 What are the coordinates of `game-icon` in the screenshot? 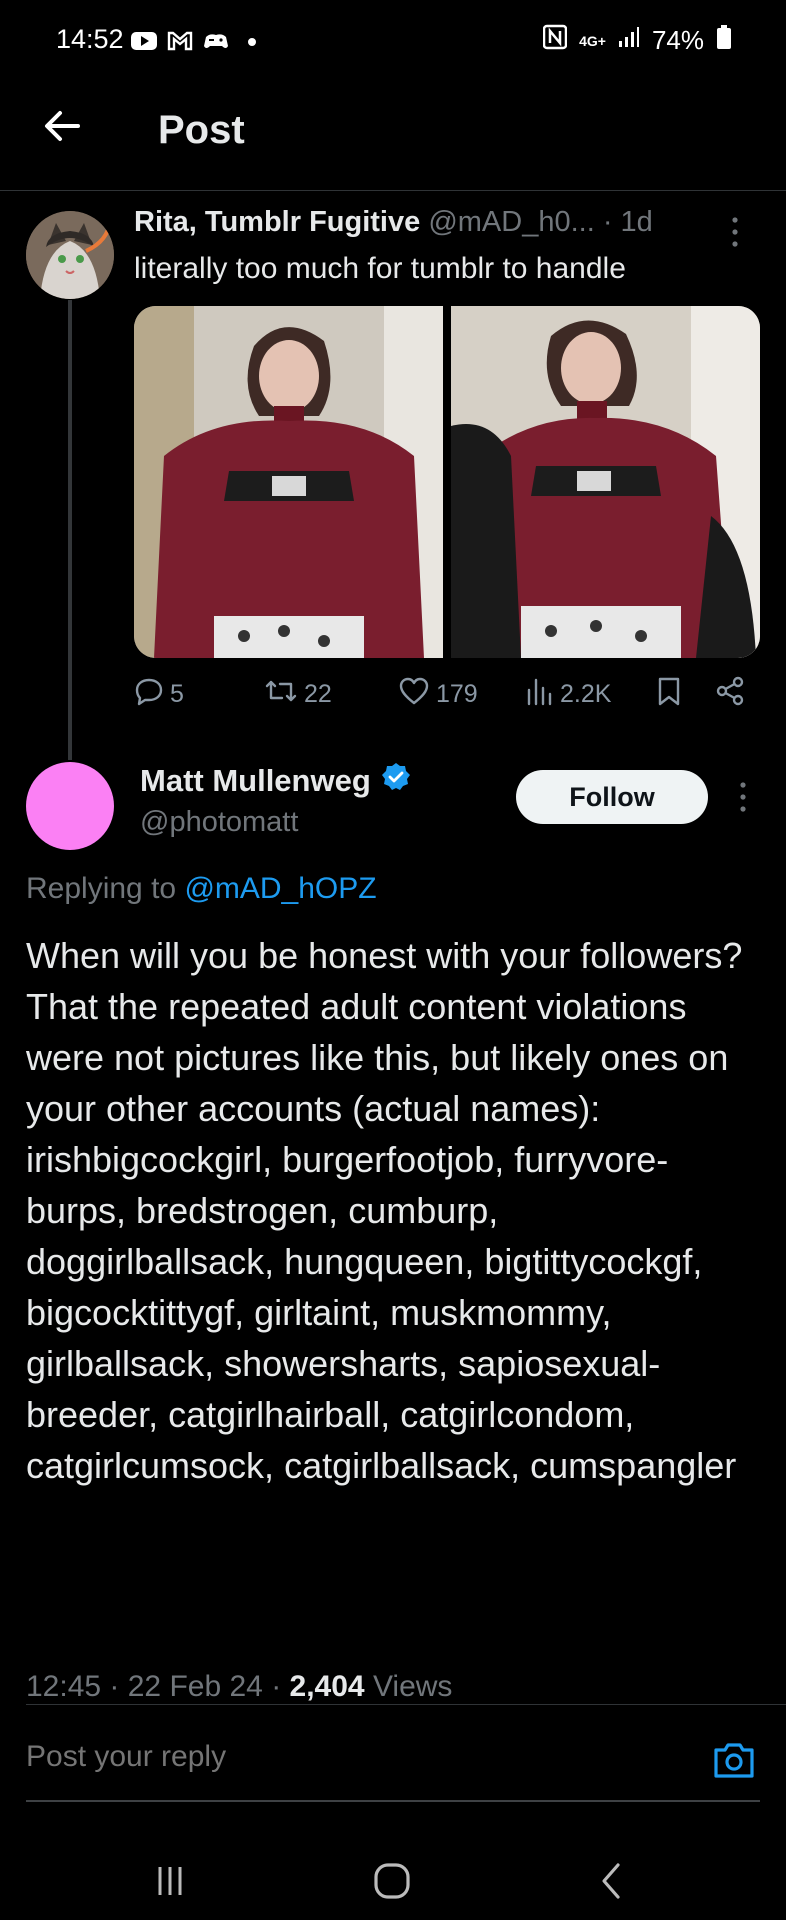 It's located at (216, 41).